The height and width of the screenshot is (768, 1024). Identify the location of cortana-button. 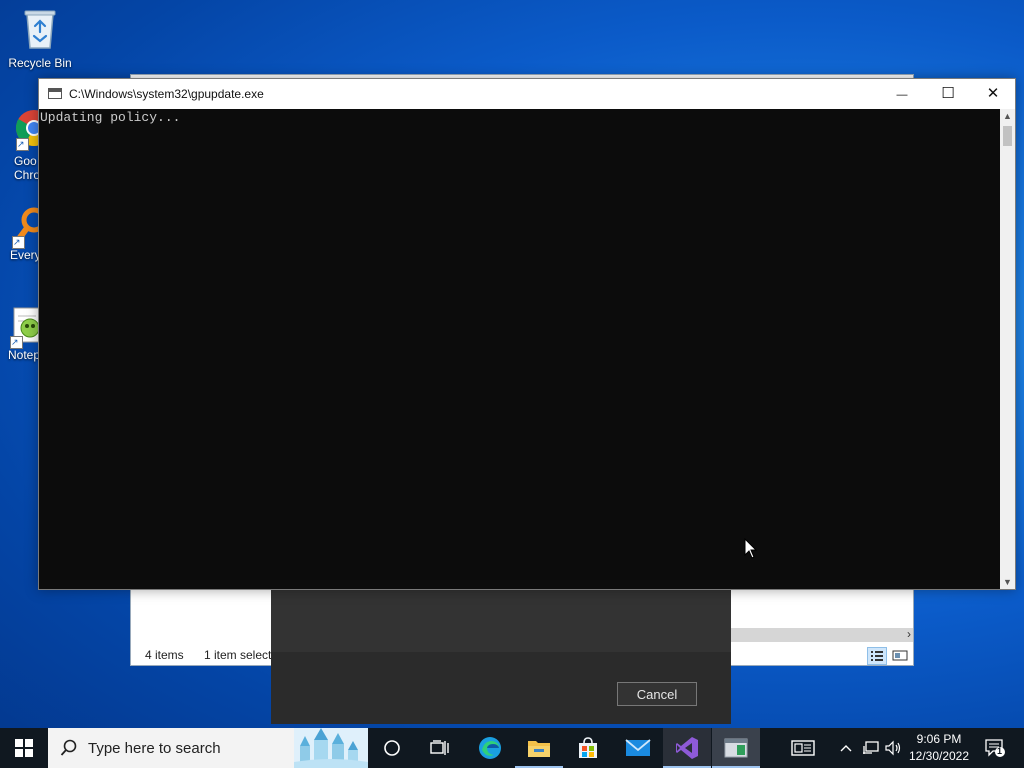
(392, 748).